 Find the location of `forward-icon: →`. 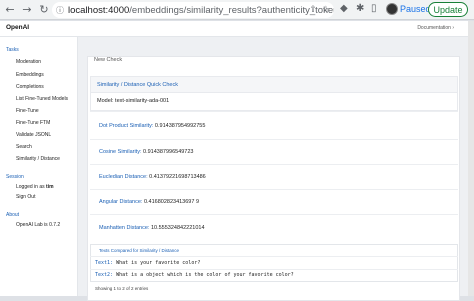

forward-icon: → is located at coordinates (27, 10).